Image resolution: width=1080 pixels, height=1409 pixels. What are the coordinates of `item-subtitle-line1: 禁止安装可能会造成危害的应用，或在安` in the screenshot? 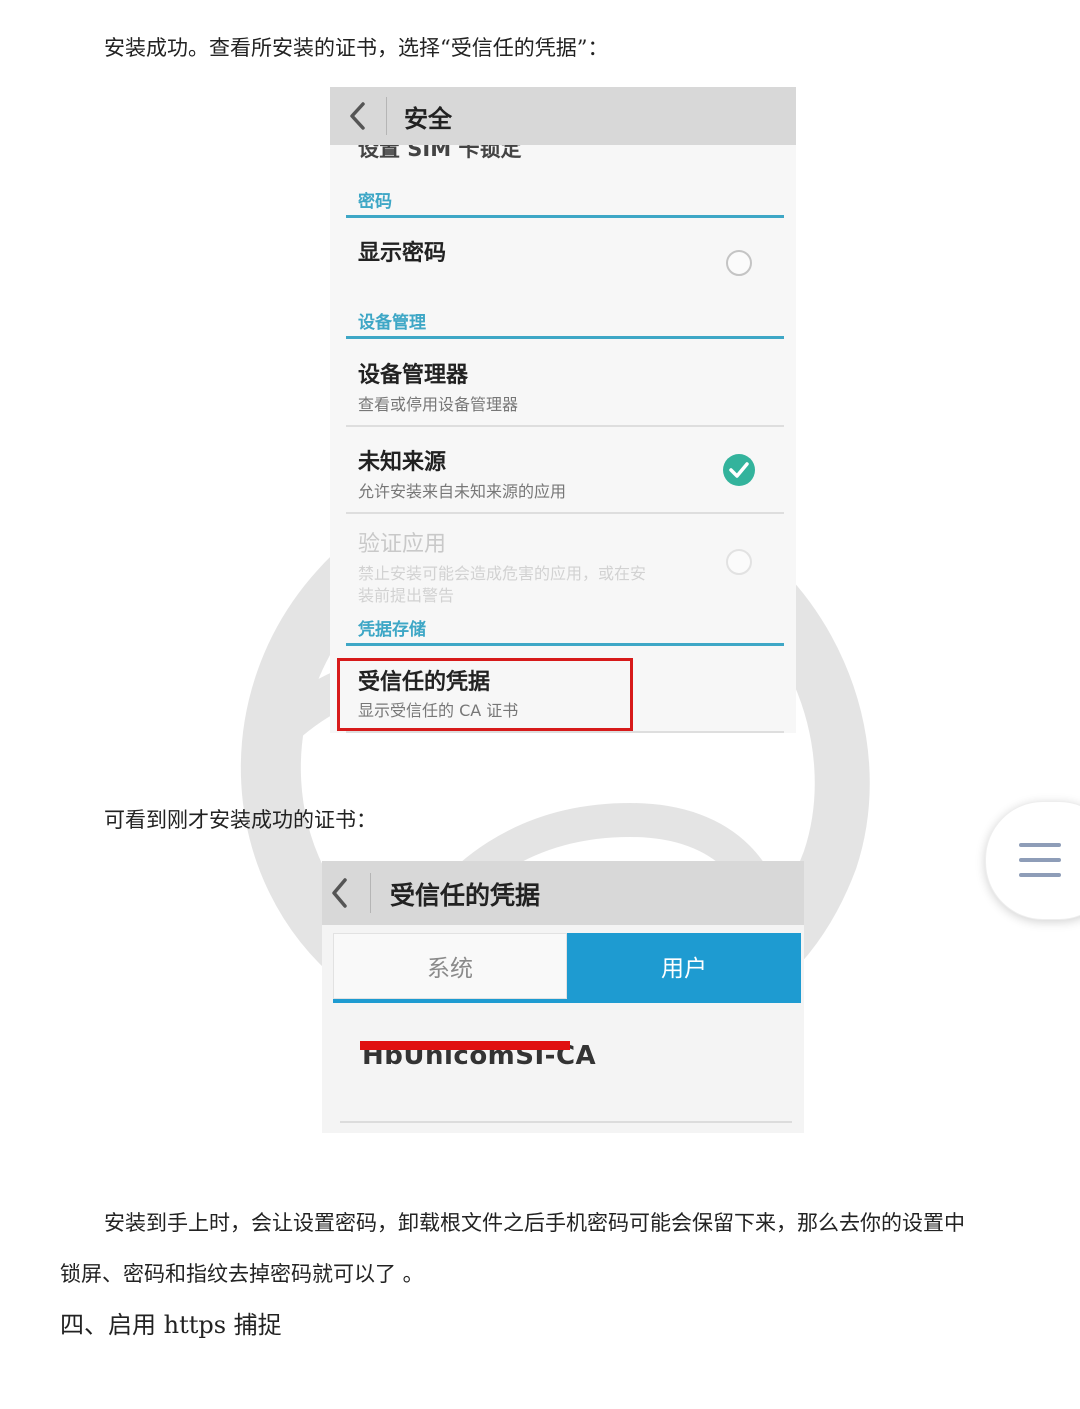 It's located at (502, 573).